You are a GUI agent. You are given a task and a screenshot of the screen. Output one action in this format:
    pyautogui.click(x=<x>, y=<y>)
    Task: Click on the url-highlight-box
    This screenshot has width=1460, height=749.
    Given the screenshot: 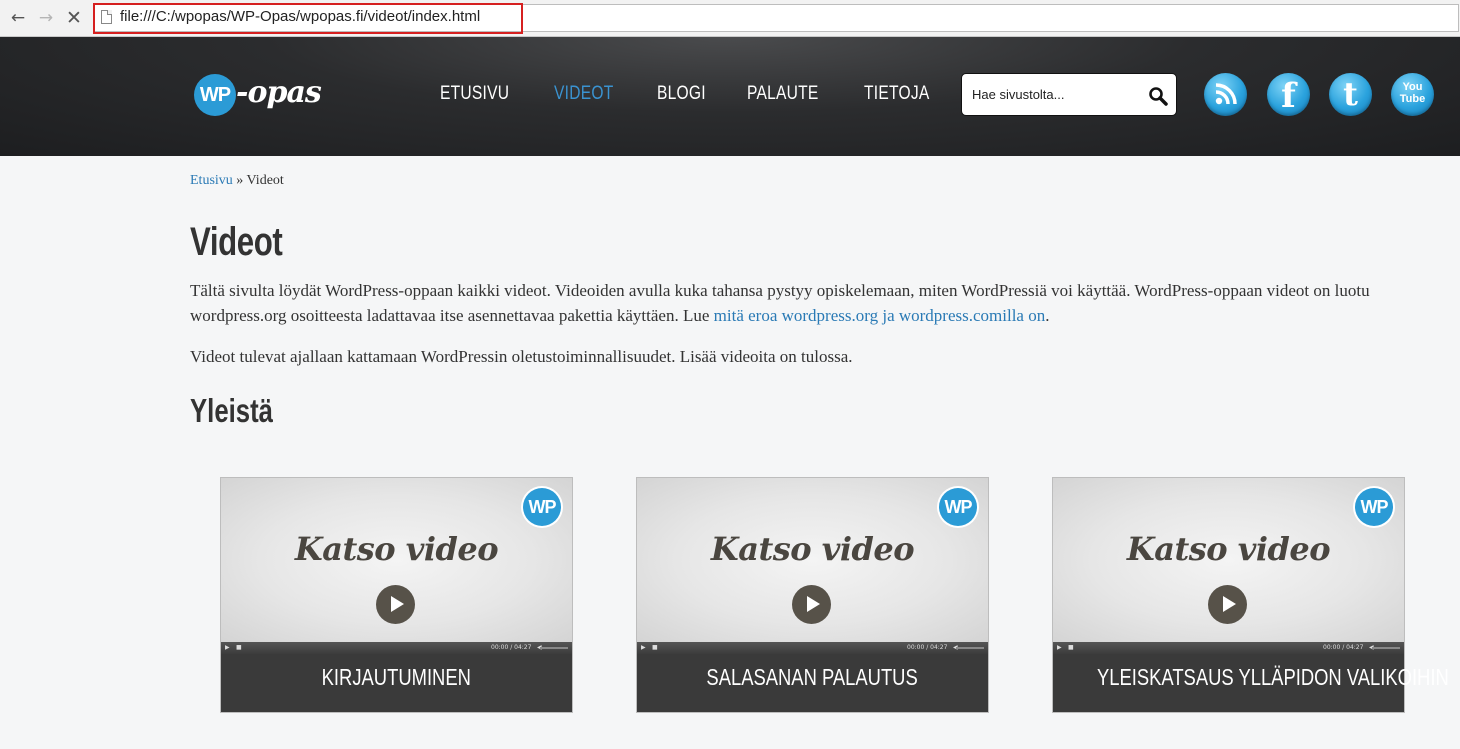 What is the action you would take?
    pyautogui.click(x=308, y=18)
    